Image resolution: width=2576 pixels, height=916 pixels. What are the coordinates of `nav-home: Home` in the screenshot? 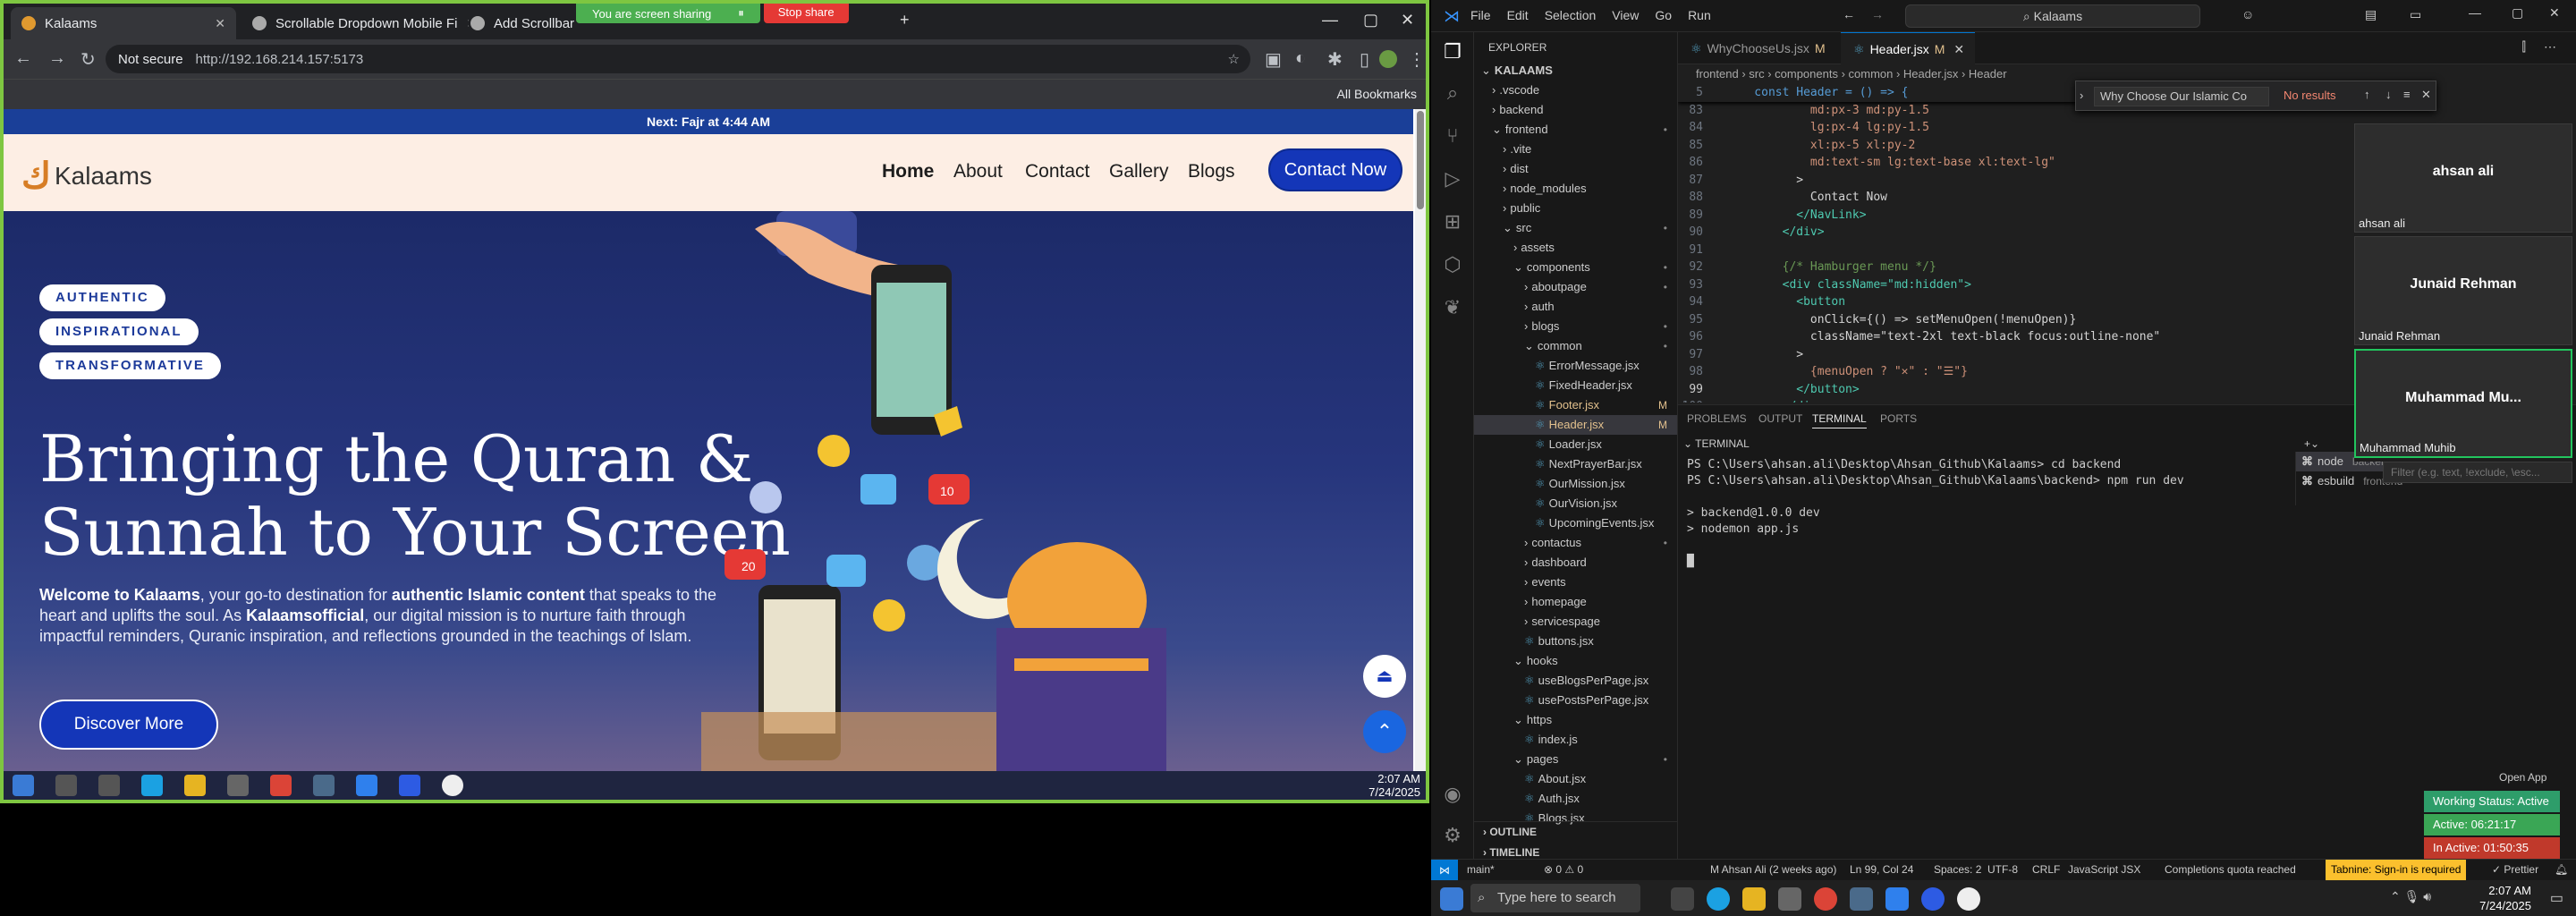 It's located at (908, 171).